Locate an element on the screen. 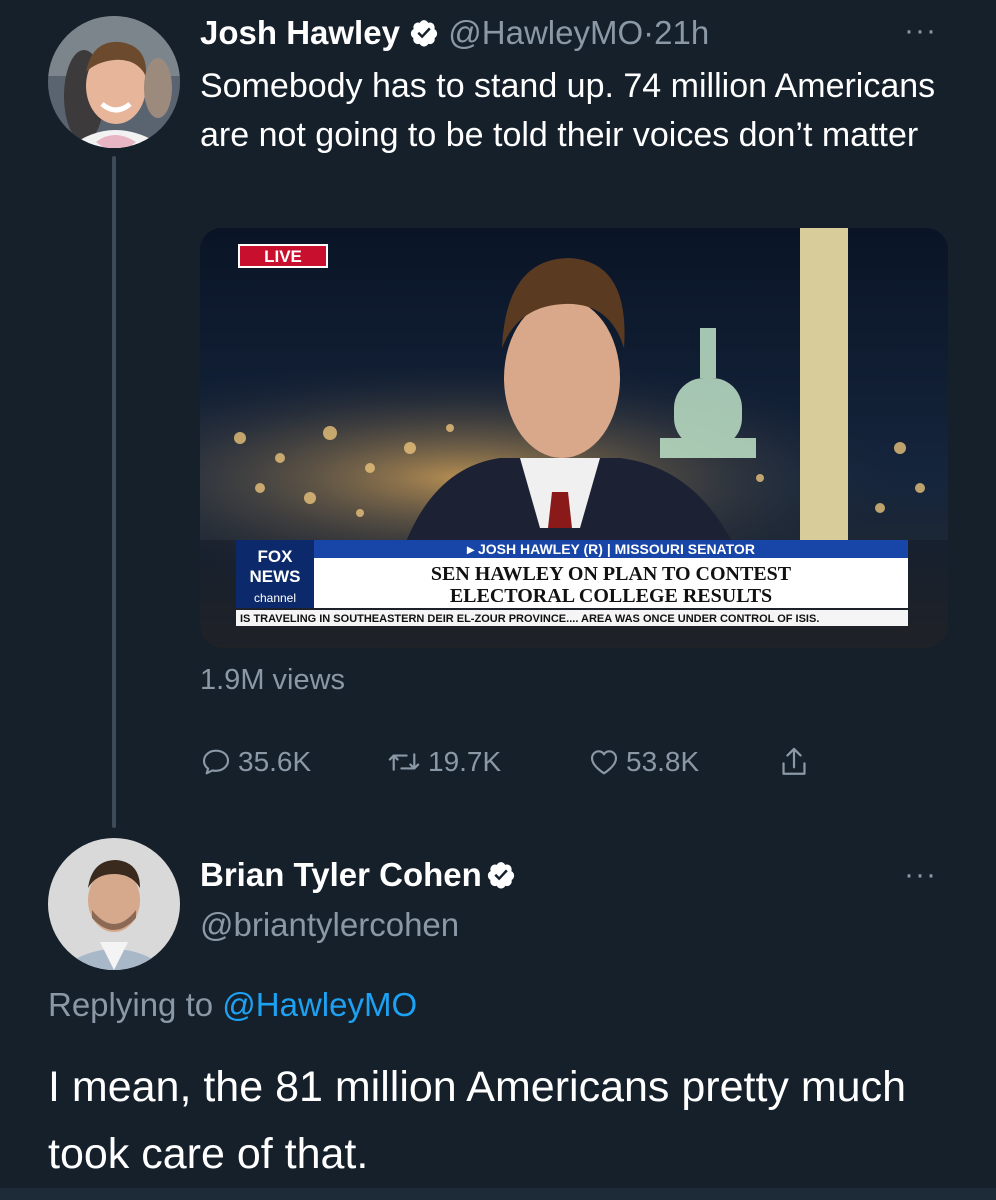  tweet2-header: Brian Tyler Cohen is located at coordinates (358, 875).